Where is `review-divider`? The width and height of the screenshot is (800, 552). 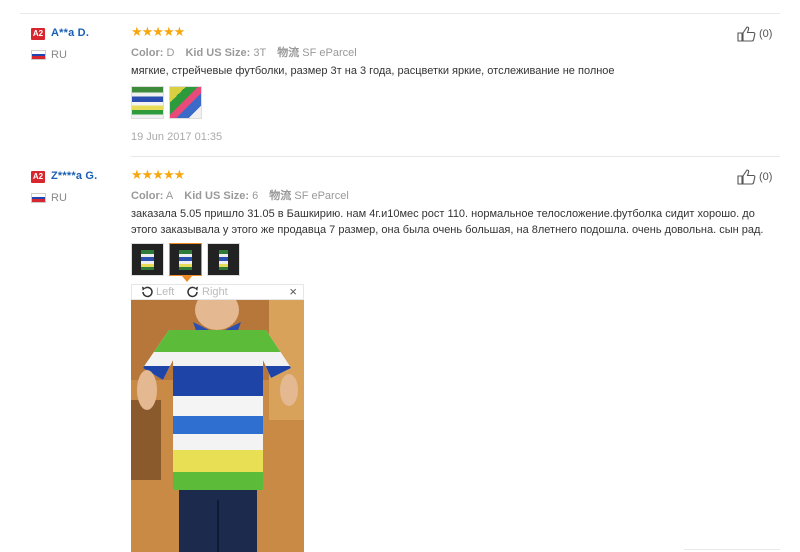 review-divider is located at coordinates (455, 156).